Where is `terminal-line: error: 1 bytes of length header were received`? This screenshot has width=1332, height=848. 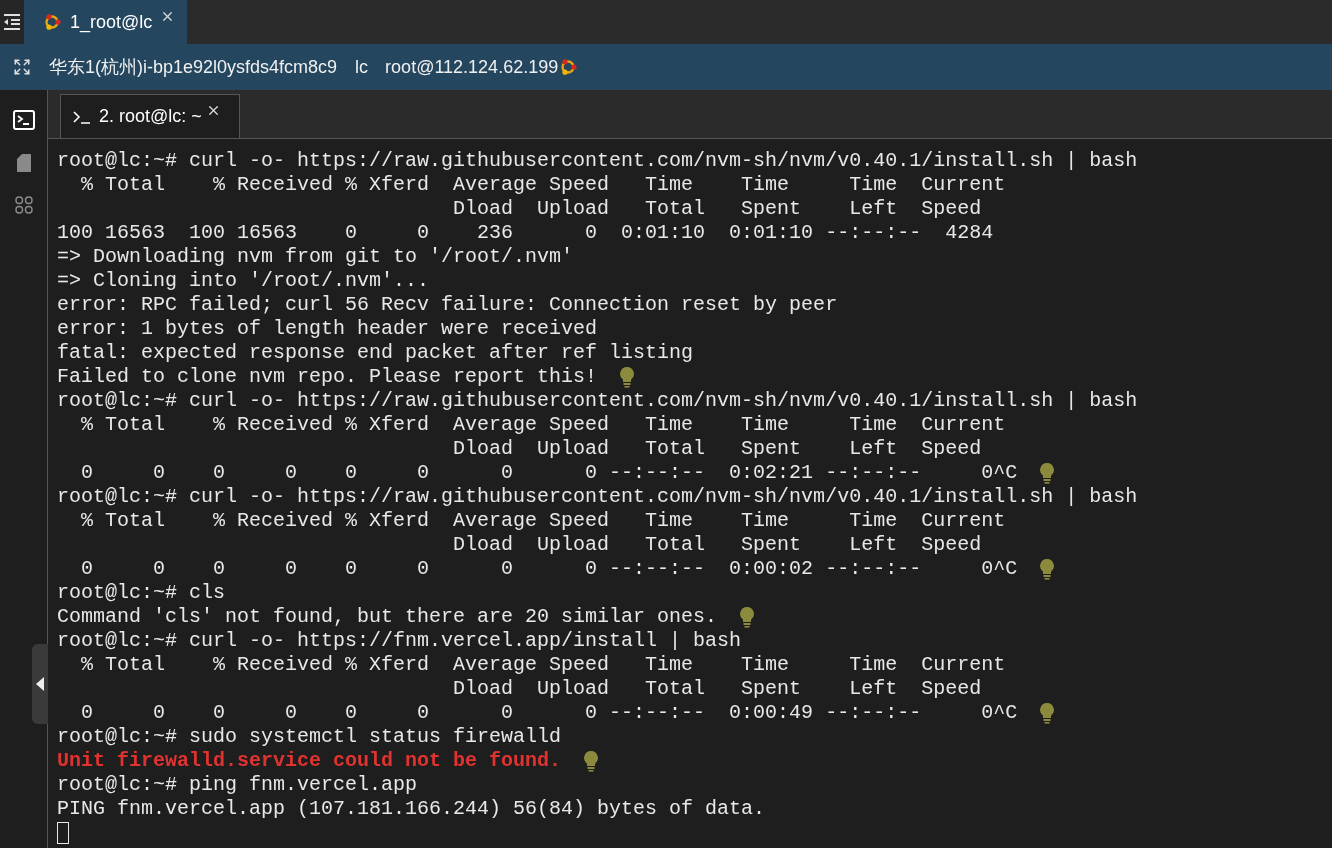 terminal-line: error: 1 bytes of length header were received is located at coordinates (327, 329).